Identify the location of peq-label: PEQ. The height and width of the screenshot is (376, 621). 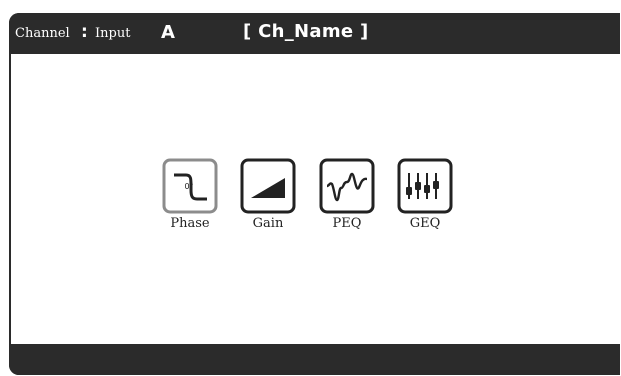
(347, 223).